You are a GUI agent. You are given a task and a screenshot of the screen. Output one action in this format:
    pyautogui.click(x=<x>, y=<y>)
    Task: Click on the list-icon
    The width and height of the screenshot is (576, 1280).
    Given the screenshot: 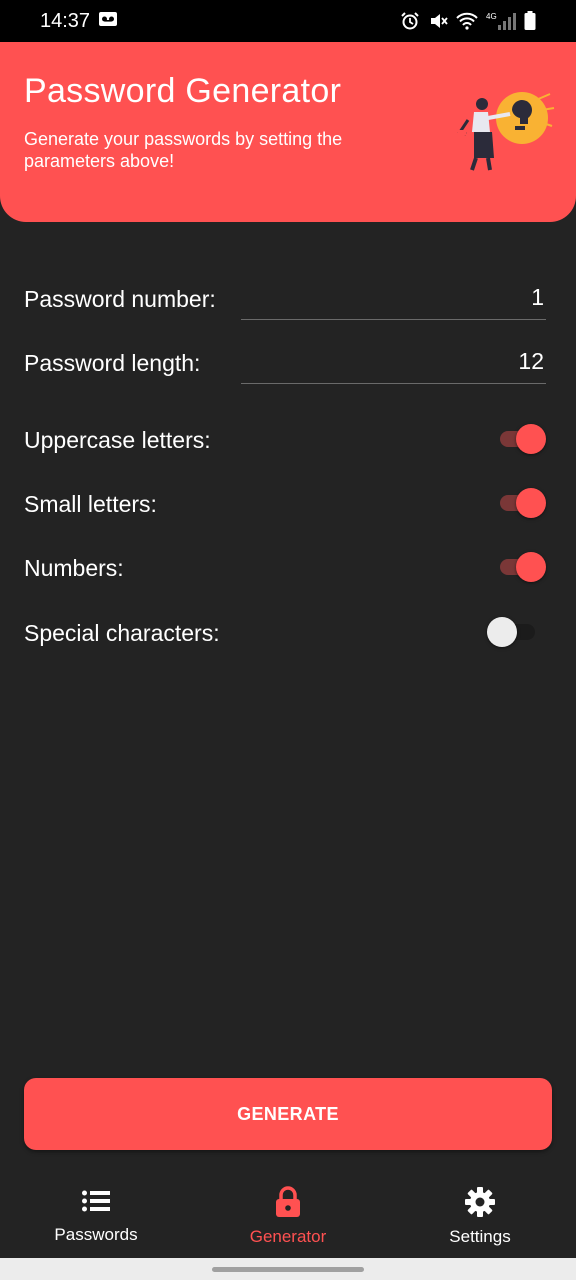 What is the action you would take?
    pyautogui.click(x=96, y=1203)
    